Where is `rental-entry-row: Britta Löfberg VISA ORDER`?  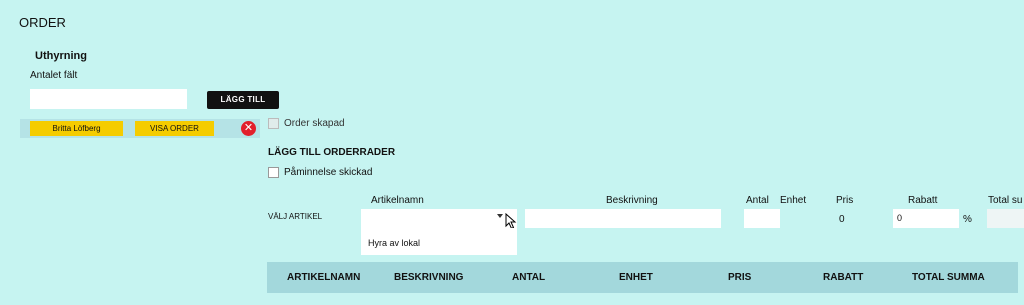 rental-entry-row: Britta Löfberg VISA ORDER is located at coordinates (140, 128).